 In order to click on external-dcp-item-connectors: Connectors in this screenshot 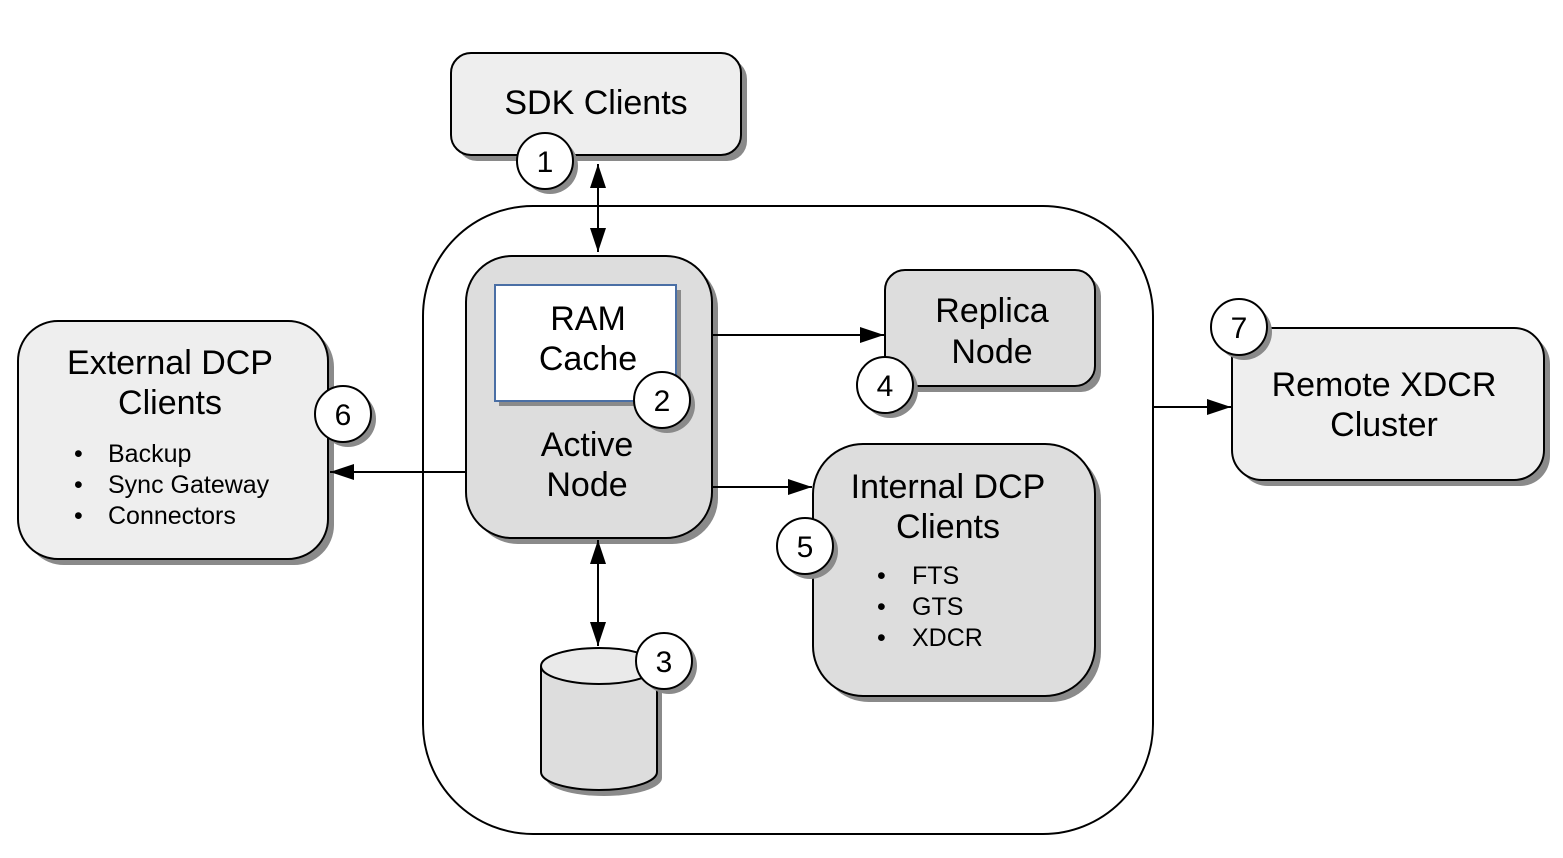, I will do `click(172, 516)`.